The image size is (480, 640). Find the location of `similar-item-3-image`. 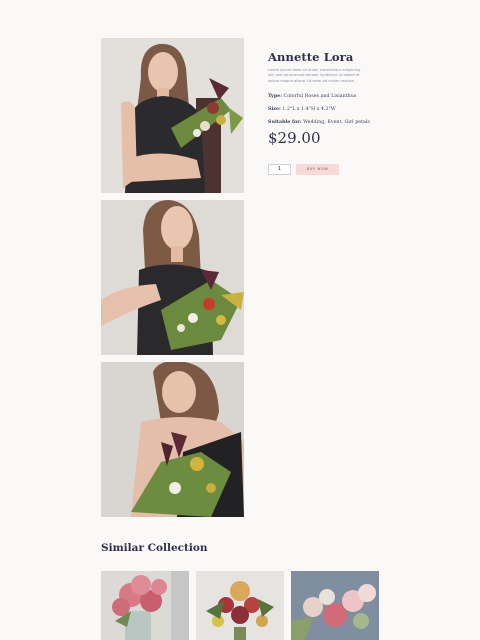

similar-item-3-image is located at coordinates (335, 605).